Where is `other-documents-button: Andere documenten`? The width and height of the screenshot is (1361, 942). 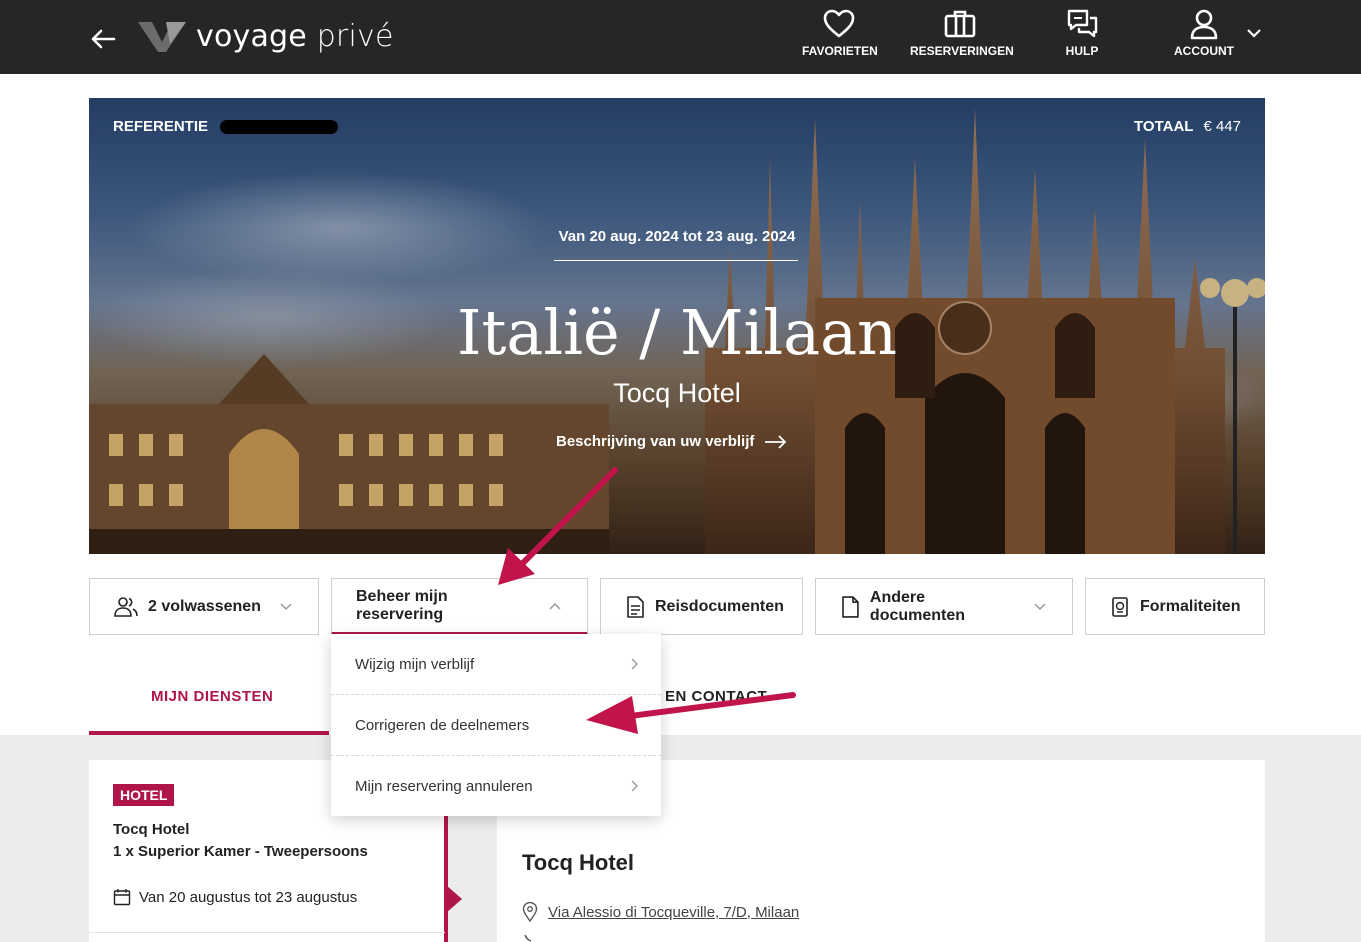 other-documents-button: Andere documenten is located at coordinates (944, 606).